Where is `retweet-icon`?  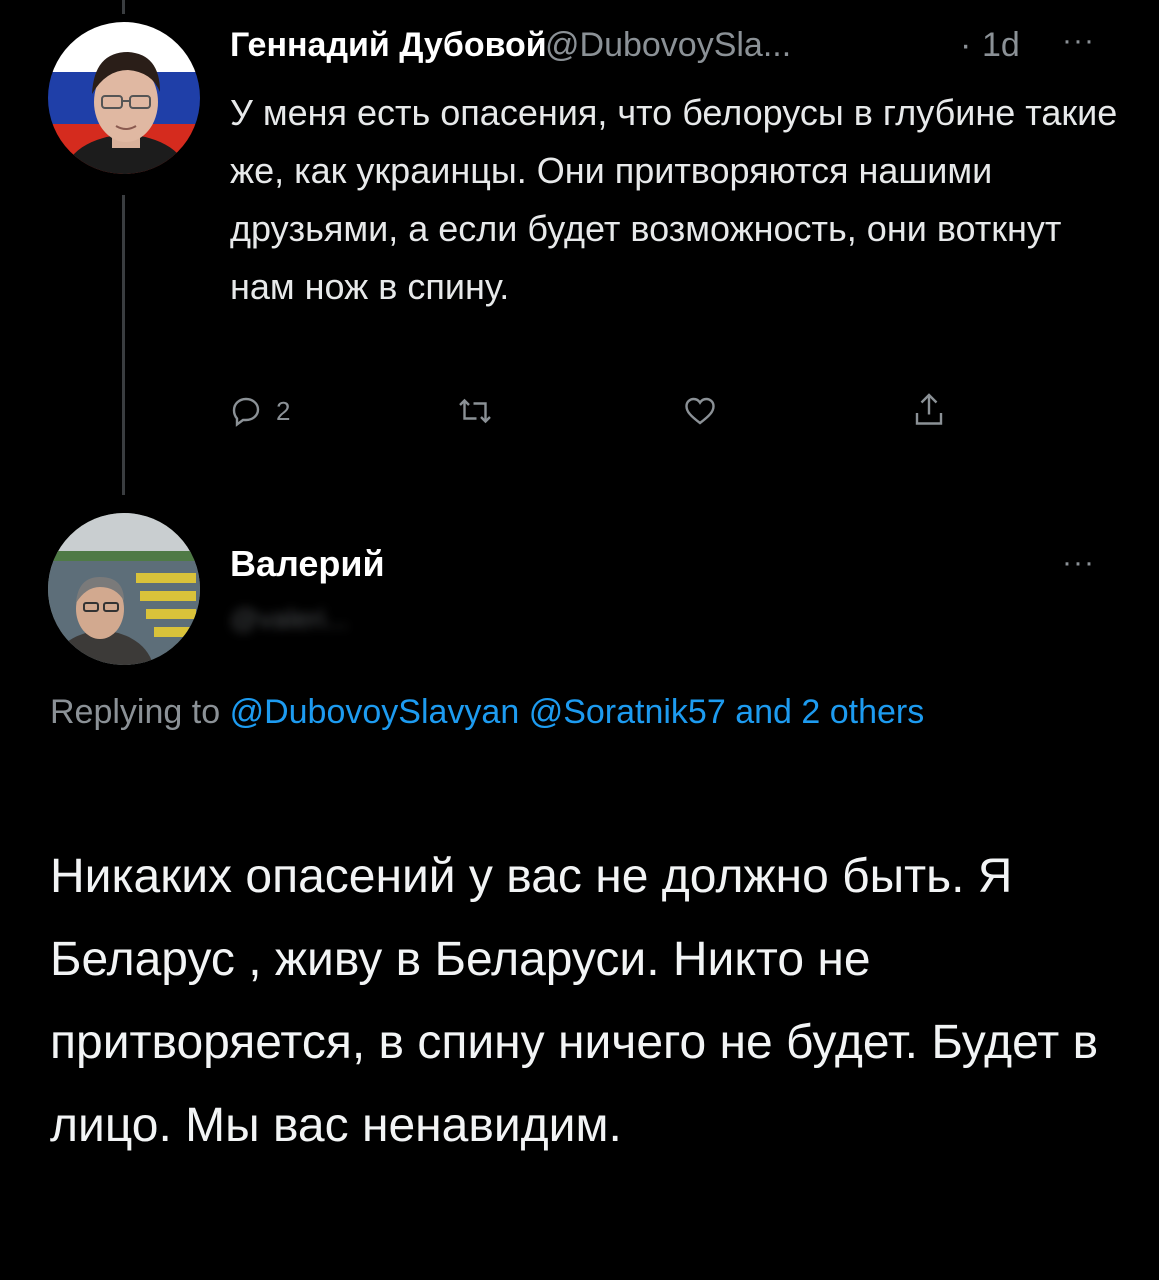
retweet-icon is located at coordinates (475, 411).